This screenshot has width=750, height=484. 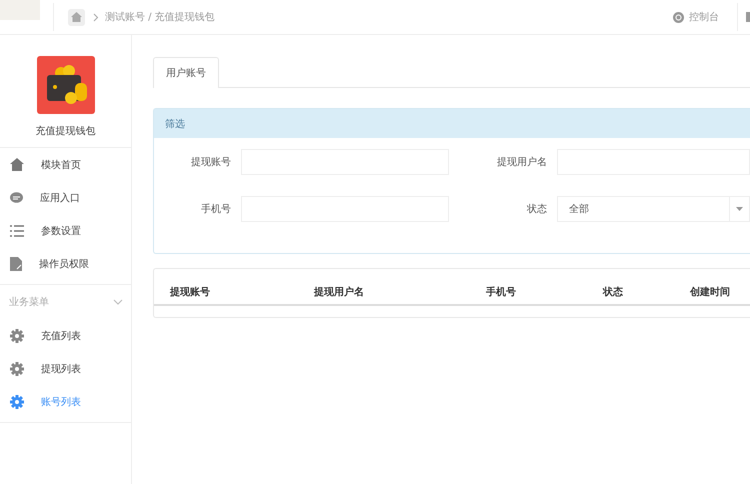 I want to click on menu-item: 模块首页, so click(x=65, y=164).